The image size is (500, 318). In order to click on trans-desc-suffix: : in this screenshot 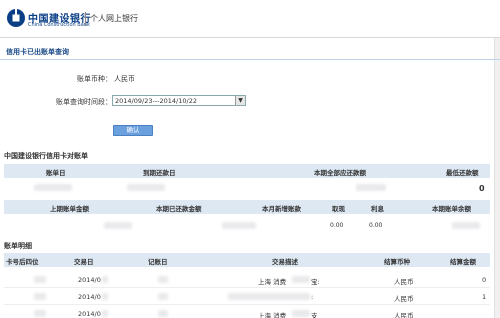, I will do `click(312, 297)`.